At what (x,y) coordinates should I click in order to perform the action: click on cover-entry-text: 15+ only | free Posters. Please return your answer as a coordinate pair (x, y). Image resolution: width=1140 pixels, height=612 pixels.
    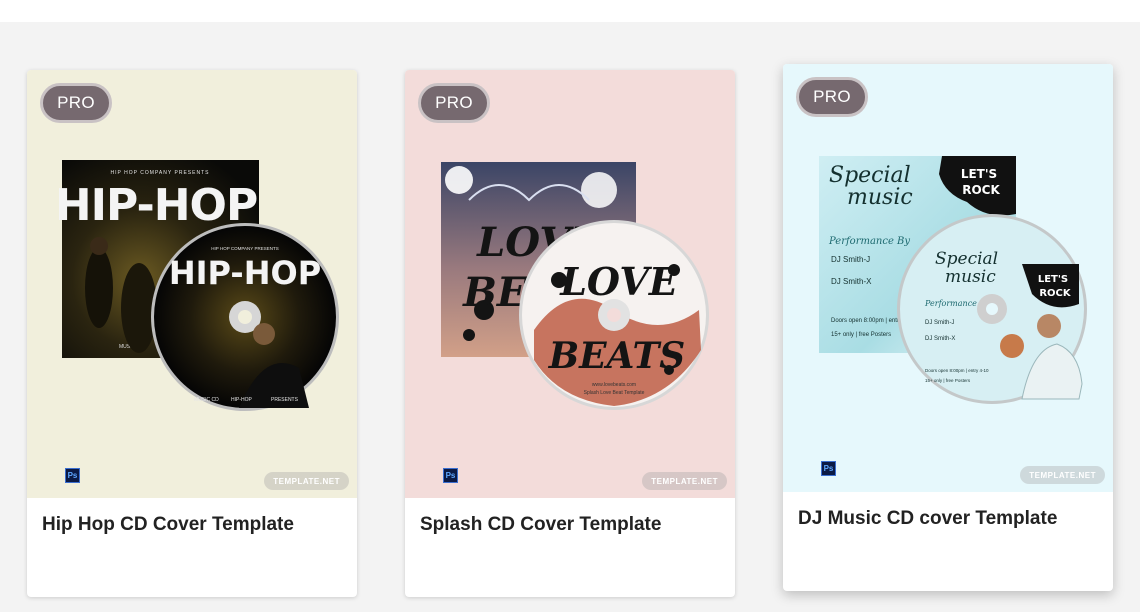
    Looking at the image, I should click on (861, 335).